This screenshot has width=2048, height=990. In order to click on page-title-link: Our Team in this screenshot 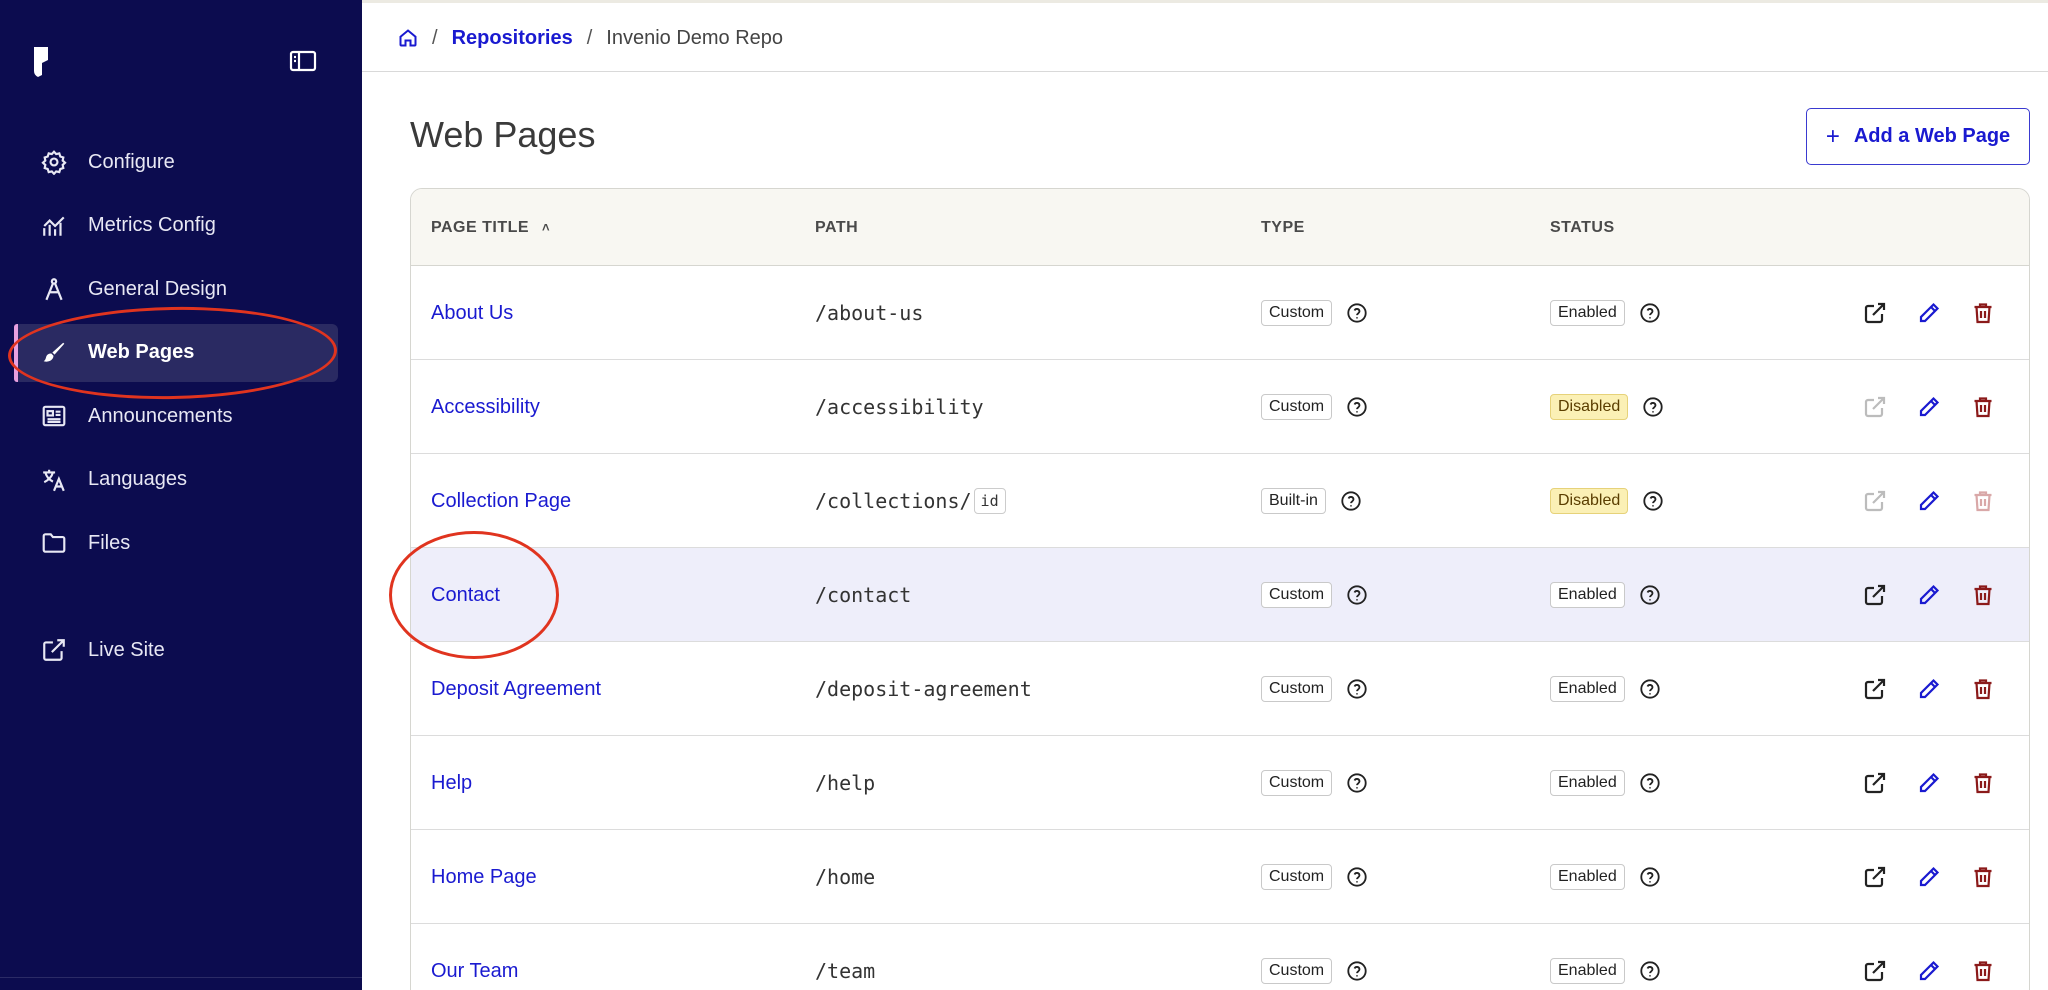, I will do `click(474, 957)`.